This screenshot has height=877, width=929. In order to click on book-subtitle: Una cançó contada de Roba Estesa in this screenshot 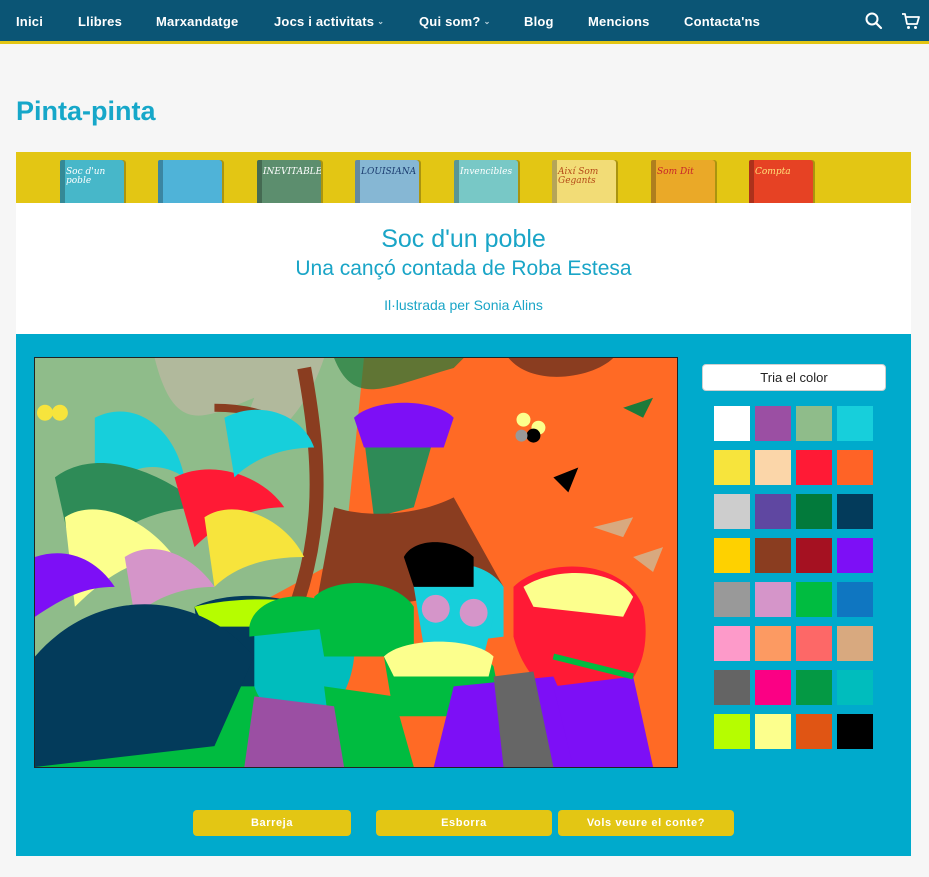, I will do `click(463, 268)`.